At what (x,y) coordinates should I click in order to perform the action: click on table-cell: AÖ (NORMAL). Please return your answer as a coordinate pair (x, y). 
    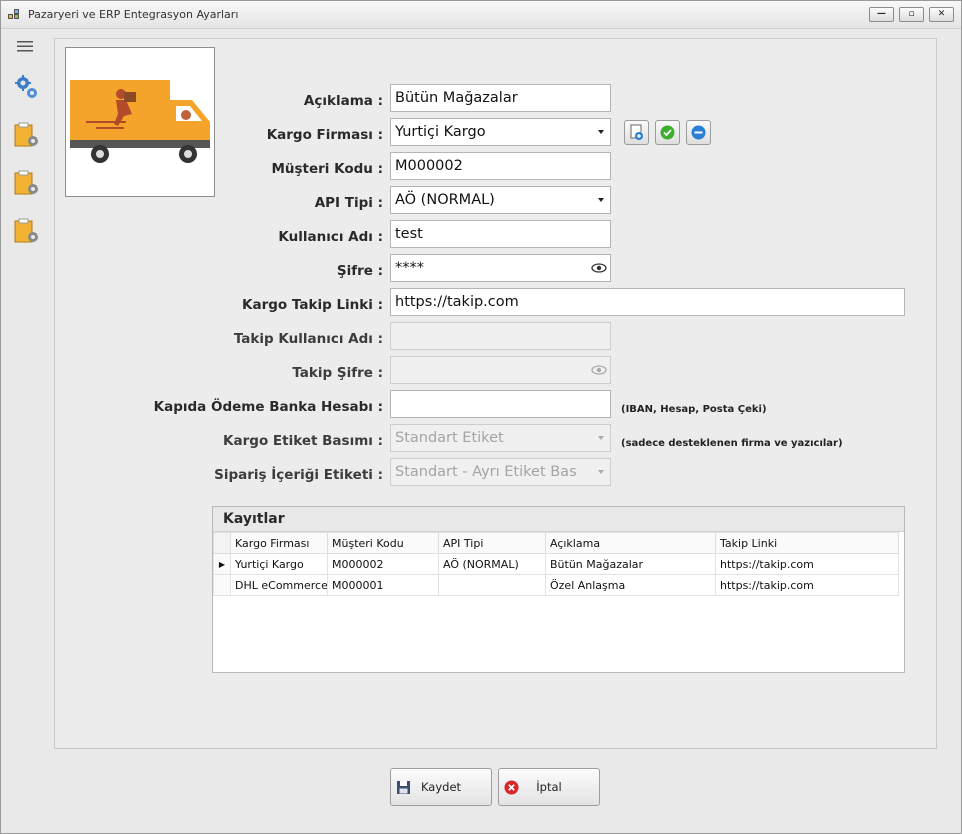
    Looking at the image, I should click on (492, 564).